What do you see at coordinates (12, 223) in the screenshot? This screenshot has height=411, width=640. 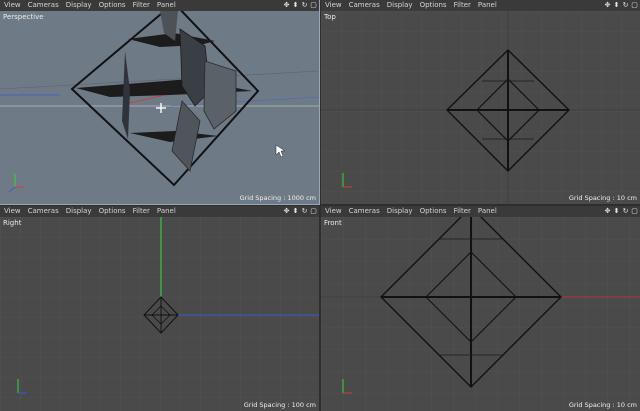 I see `viewport-label: Right` at bounding box center [12, 223].